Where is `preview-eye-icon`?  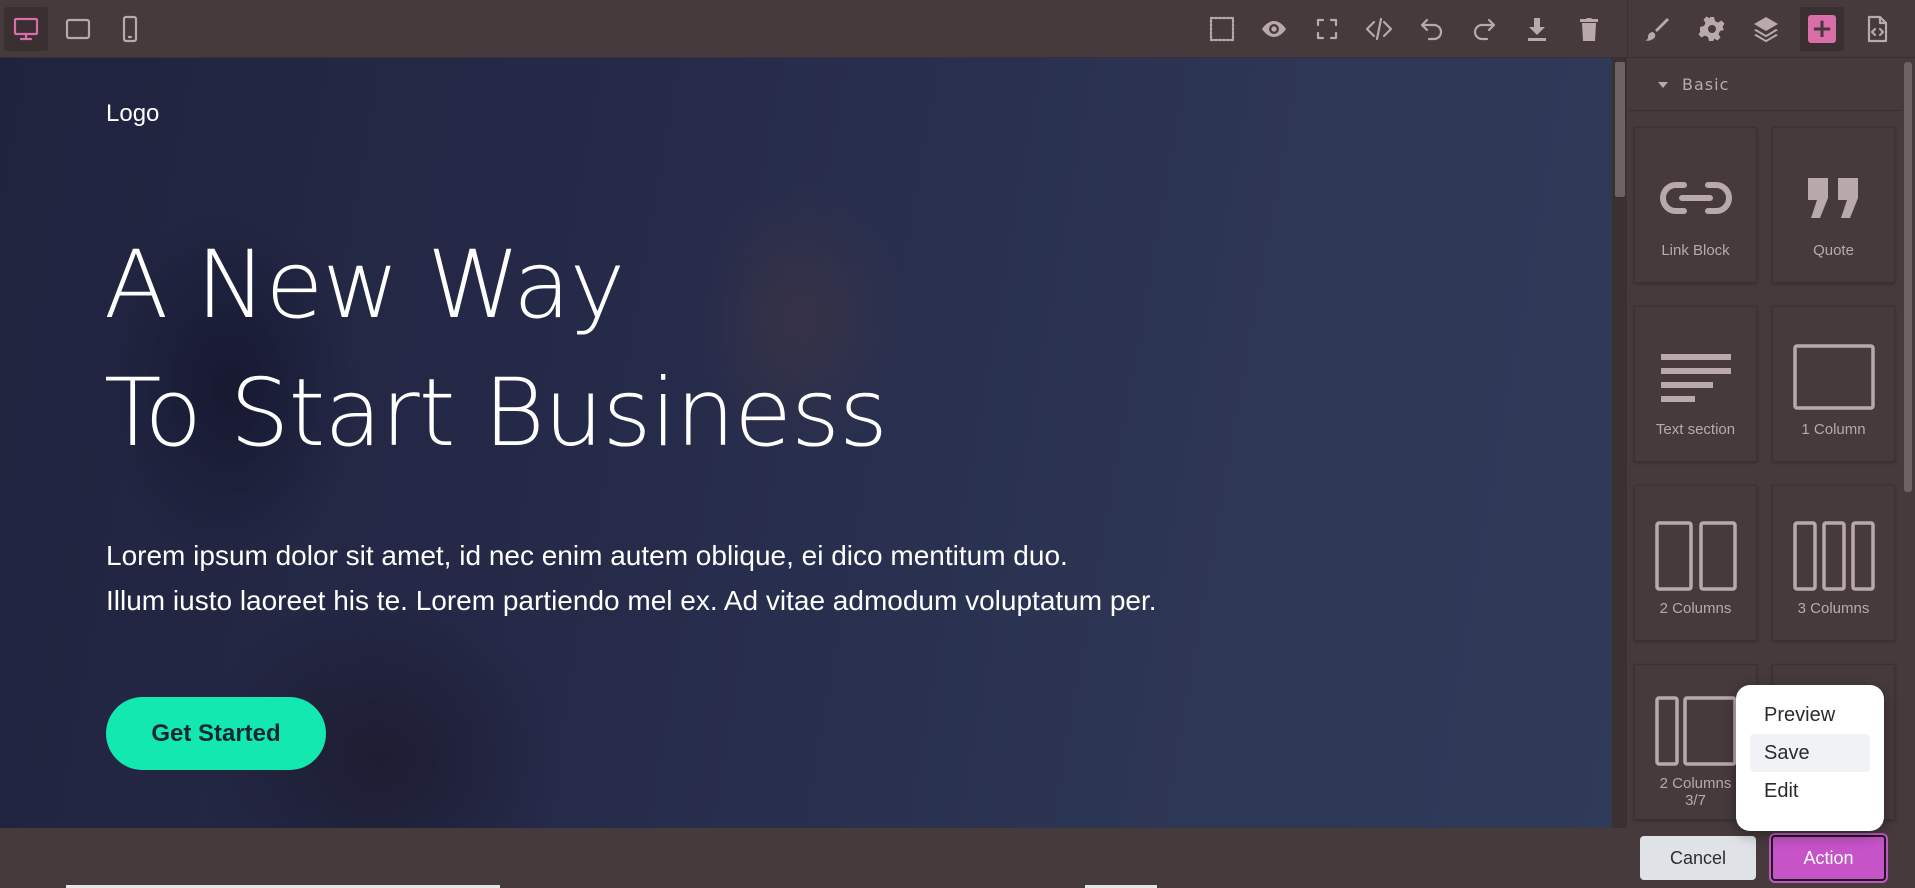
preview-eye-icon is located at coordinates (1274, 29).